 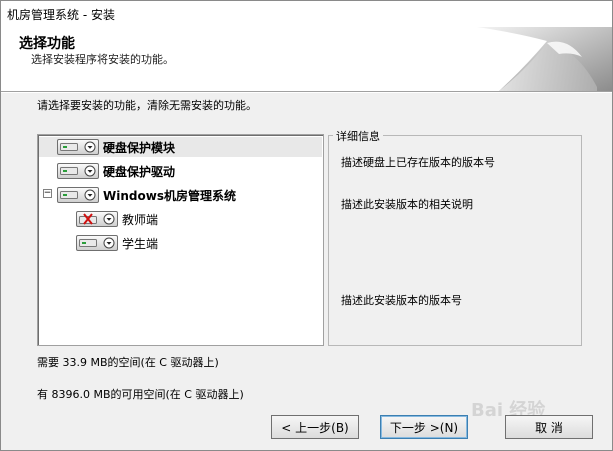 What do you see at coordinates (306, 14) in the screenshot?
I see `title-bar: 机房管理系统 - 安装` at bounding box center [306, 14].